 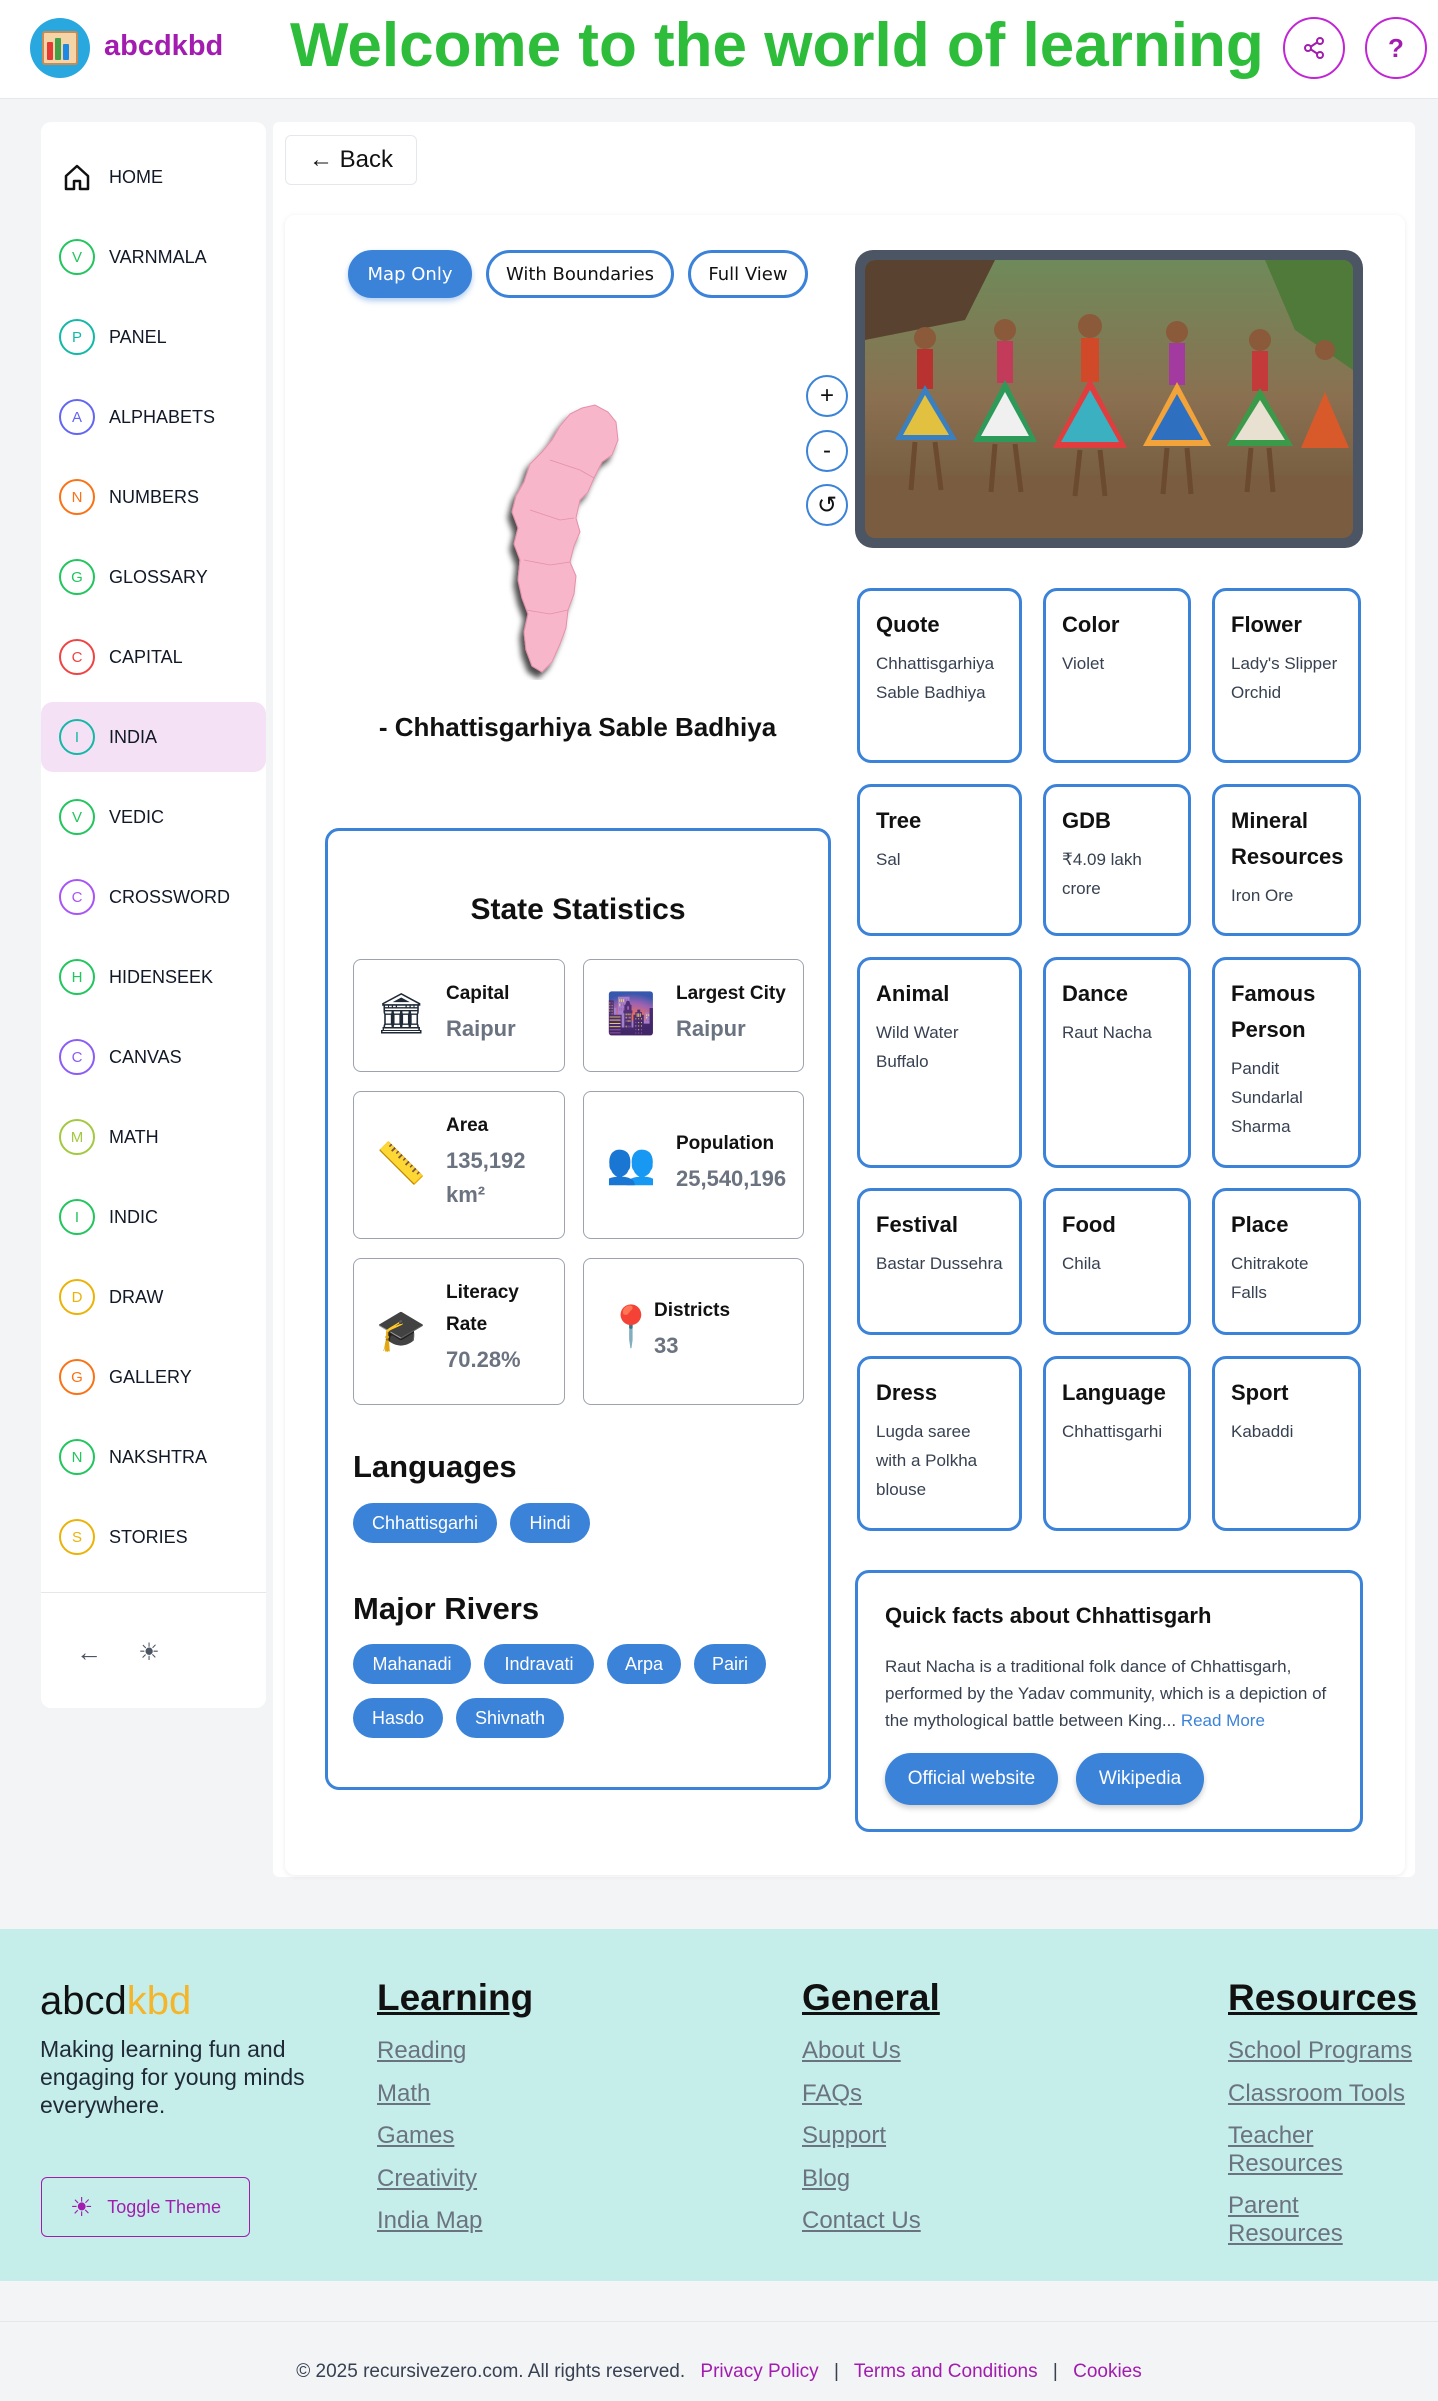 What do you see at coordinates (153, 1137) in the screenshot?
I see `sidebar-item-math: M MATH` at bounding box center [153, 1137].